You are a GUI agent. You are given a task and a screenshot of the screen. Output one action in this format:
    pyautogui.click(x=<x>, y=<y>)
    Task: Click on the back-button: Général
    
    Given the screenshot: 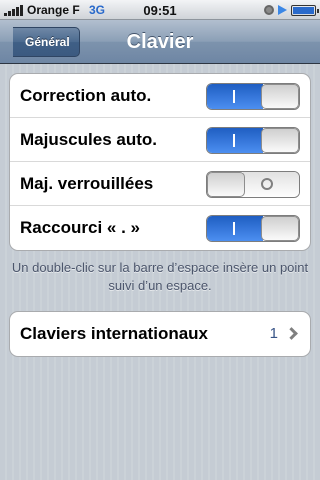 What is the action you would take?
    pyautogui.click(x=46, y=42)
    